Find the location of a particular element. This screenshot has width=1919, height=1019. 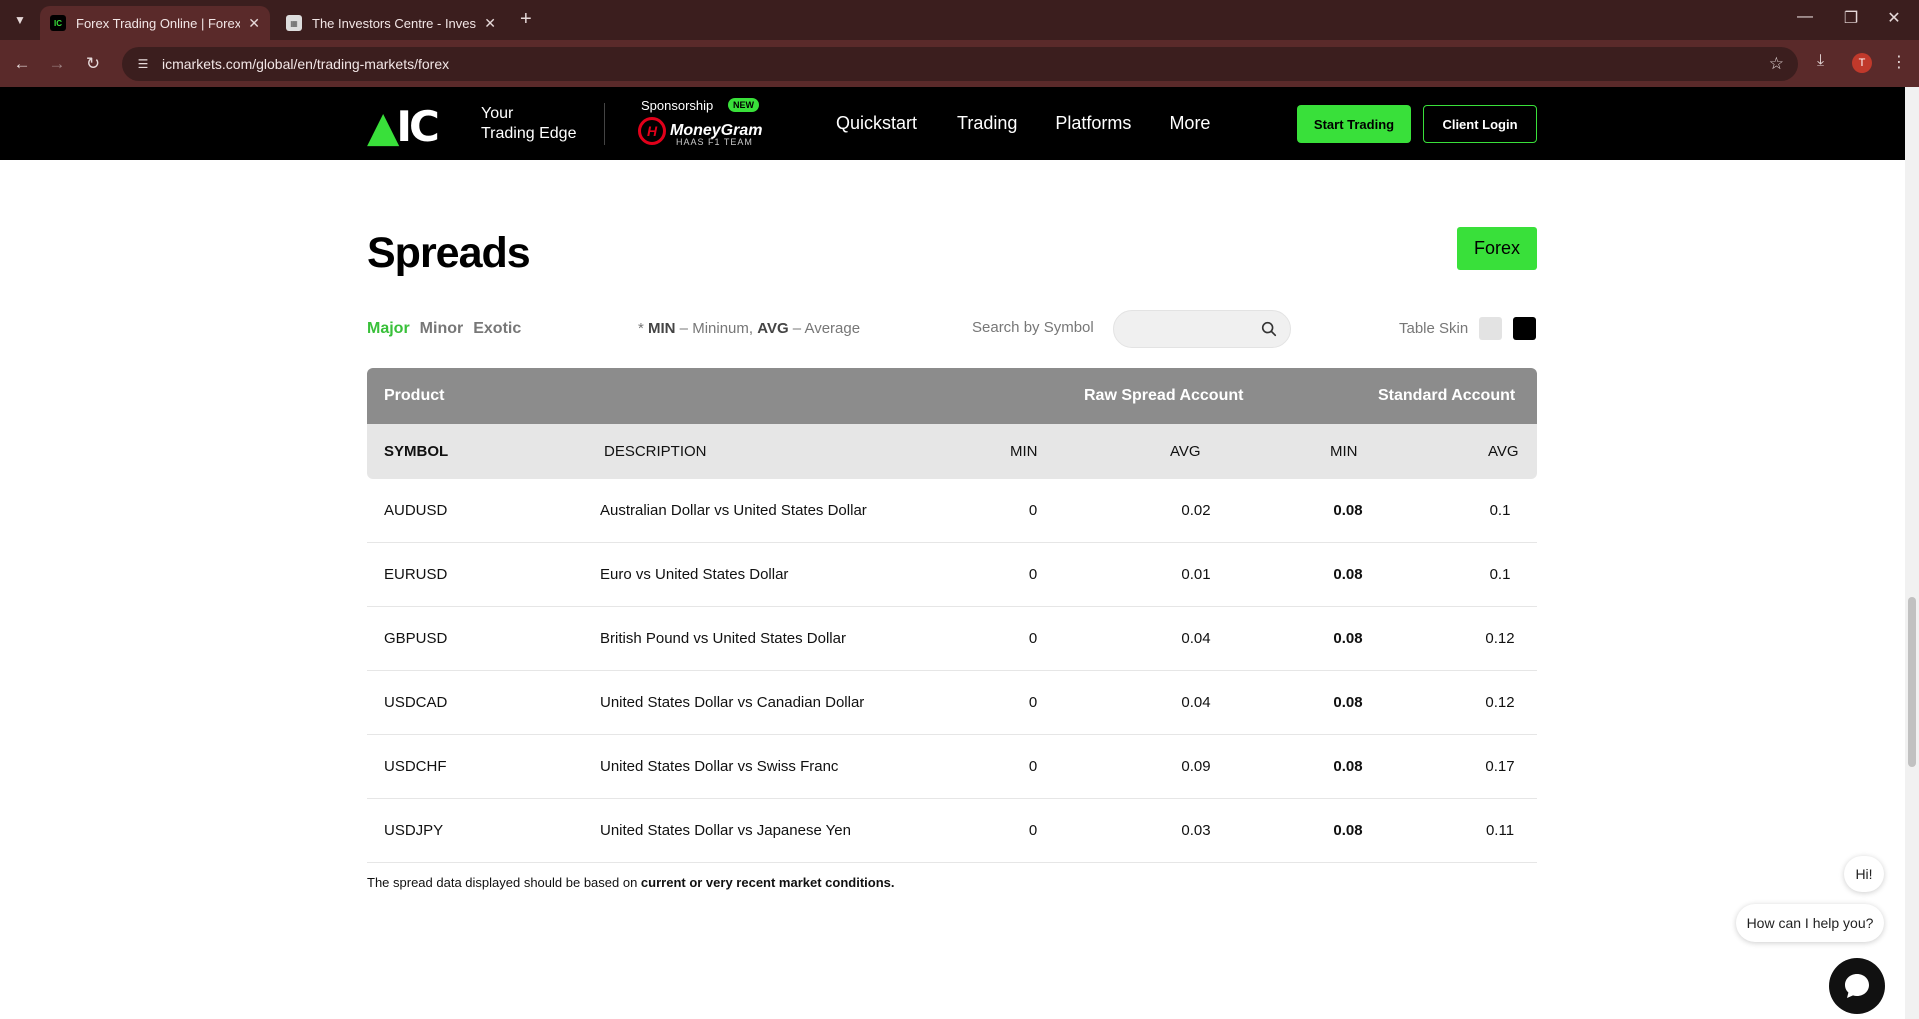

col-standard-avg: AVG is located at coordinates (1503, 451).